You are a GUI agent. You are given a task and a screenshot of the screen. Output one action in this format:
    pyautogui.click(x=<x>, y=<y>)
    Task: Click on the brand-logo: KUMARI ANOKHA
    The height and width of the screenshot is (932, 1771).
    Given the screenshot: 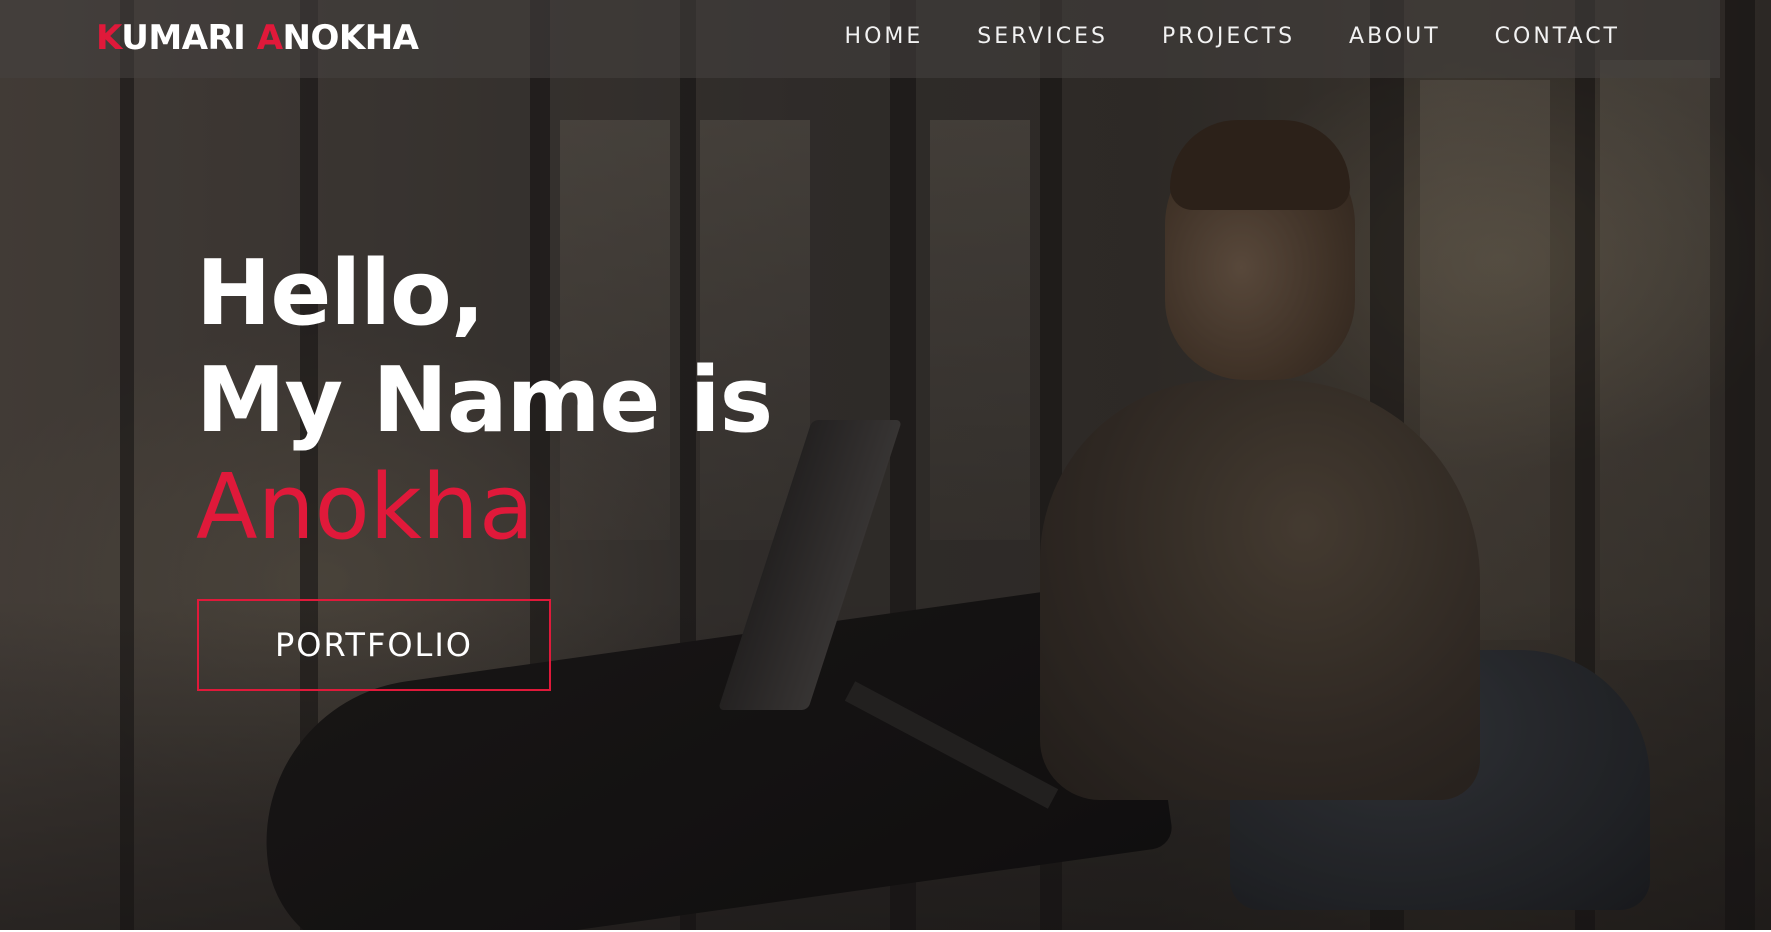 What is the action you would take?
    pyautogui.click(x=257, y=40)
    